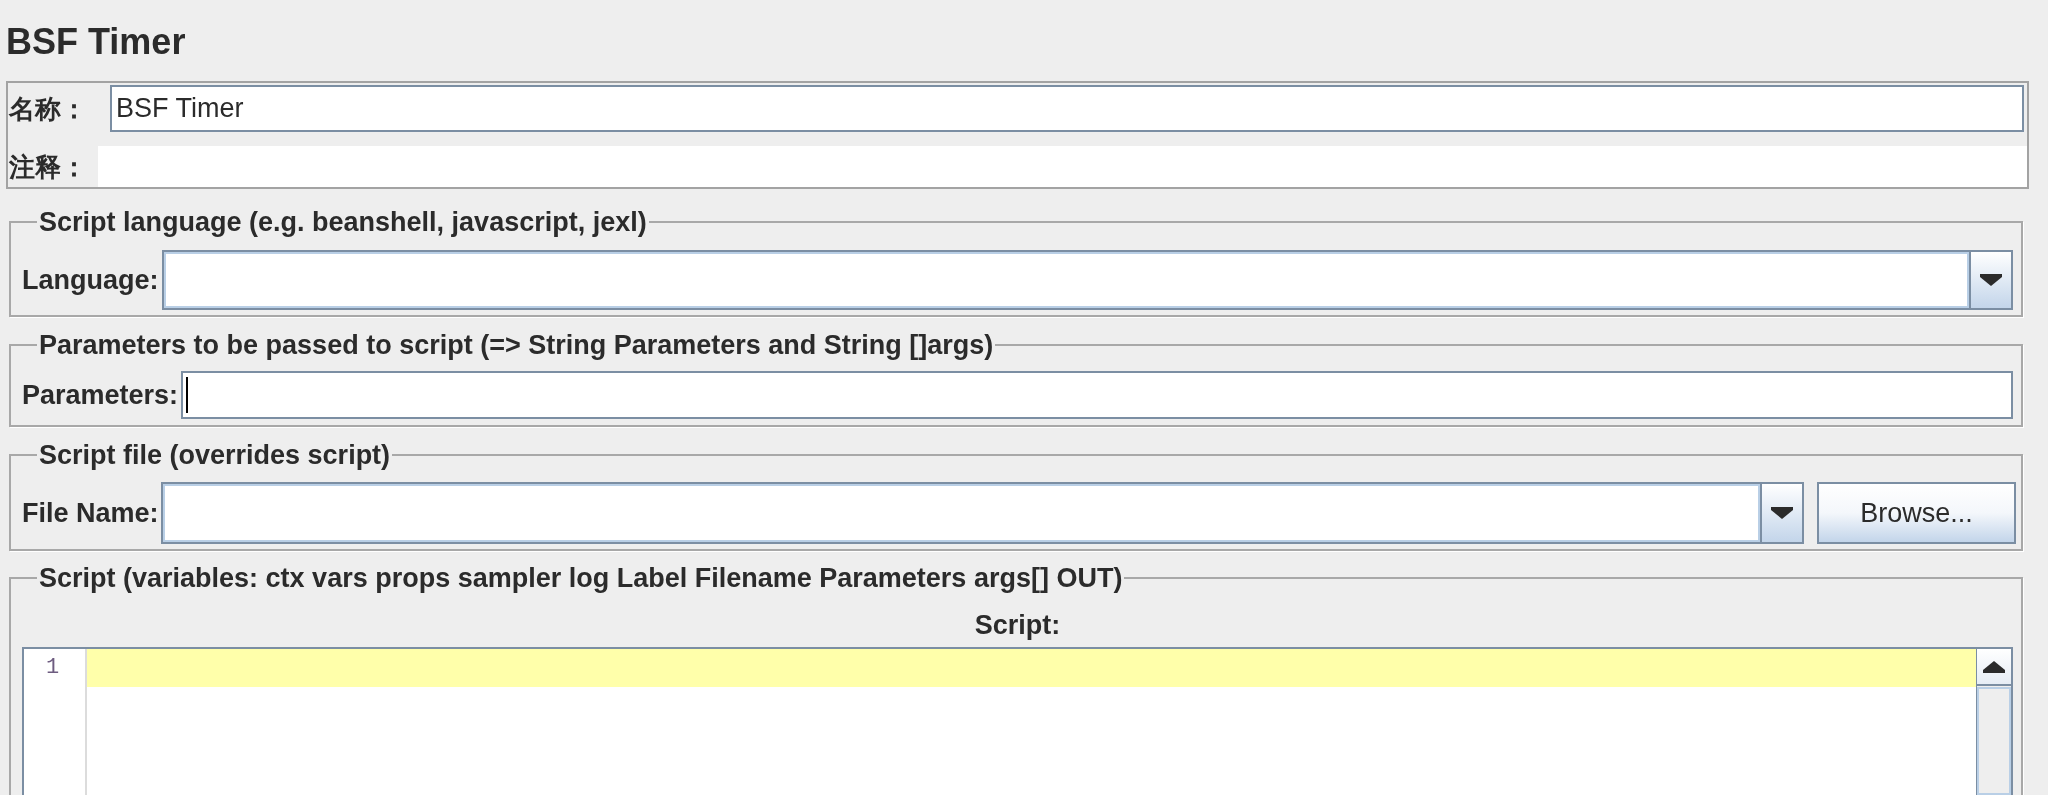  I want to click on group-legend: Parameters to be passed to script (=> String Parameters and String []args), so click(516, 345).